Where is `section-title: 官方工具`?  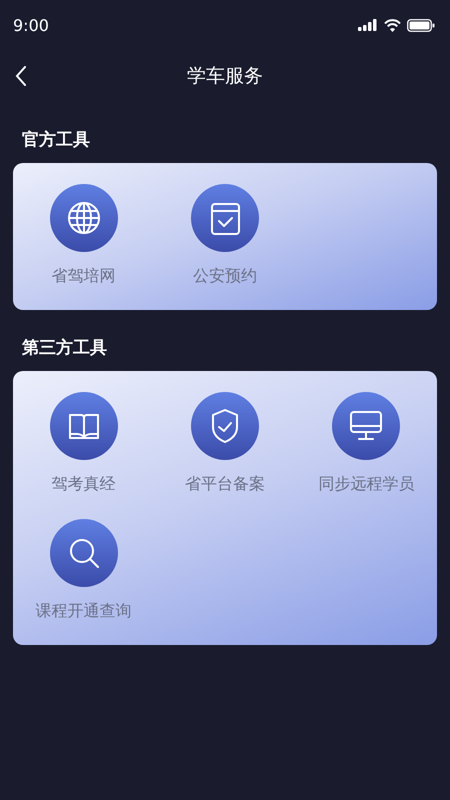 section-title: 官方工具 is located at coordinates (56, 140).